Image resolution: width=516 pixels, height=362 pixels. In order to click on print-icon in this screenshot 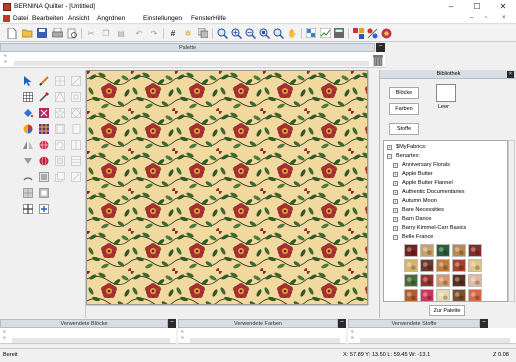, I will do `click(57, 33)`.